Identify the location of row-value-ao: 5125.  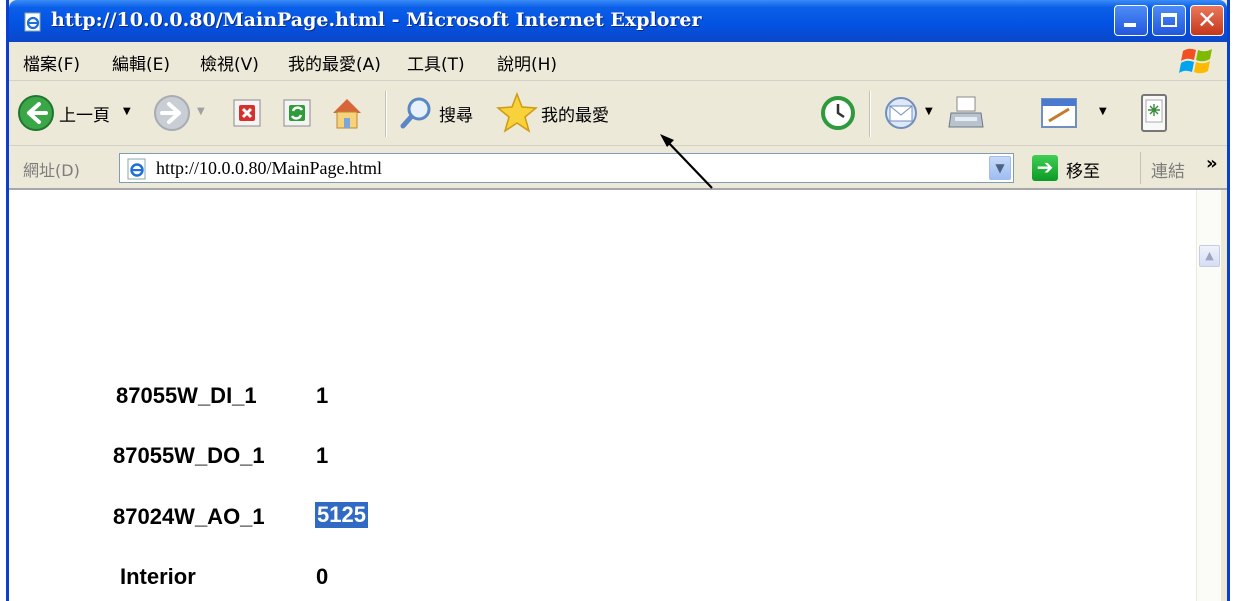
(341, 515).